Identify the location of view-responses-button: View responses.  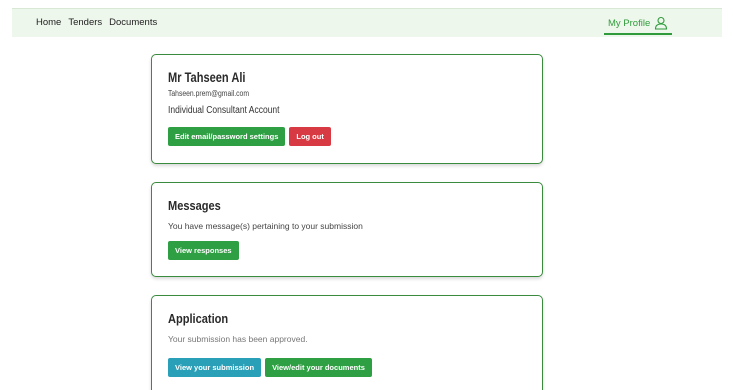
(203, 250).